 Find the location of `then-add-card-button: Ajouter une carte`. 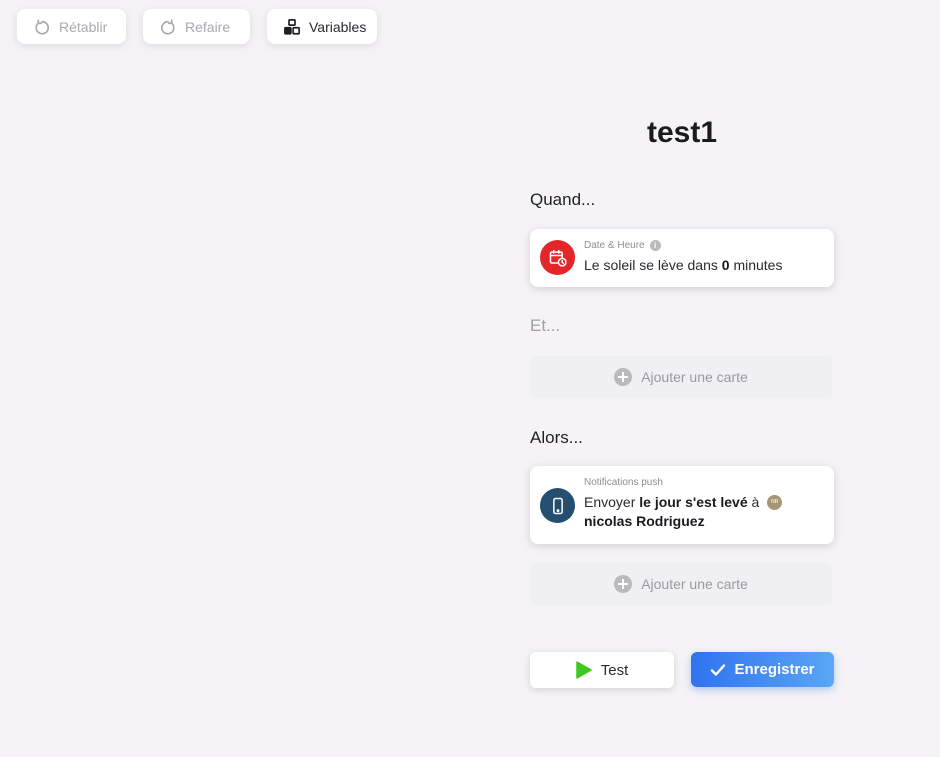

then-add-card-button: Ajouter une carte is located at coordinates (681, 584).